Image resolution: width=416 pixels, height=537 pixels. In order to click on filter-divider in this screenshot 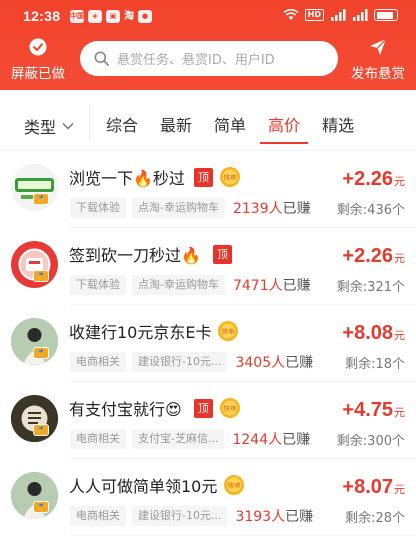, I will do `click(89, 122)`.